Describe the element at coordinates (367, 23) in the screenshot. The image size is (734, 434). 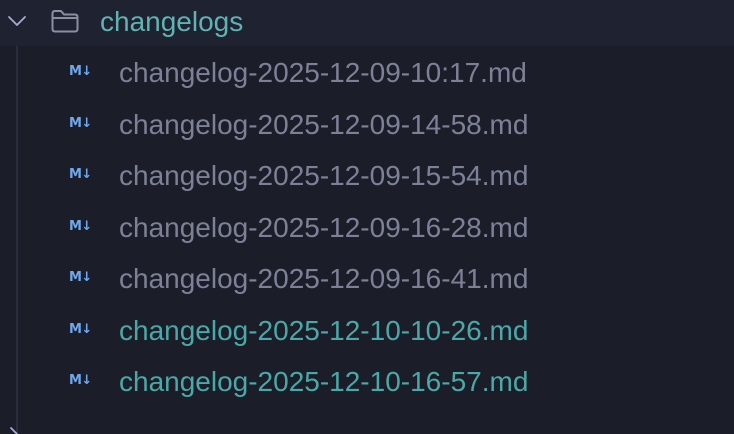
I see `folder-row-changelogs: changelogs` at that location.